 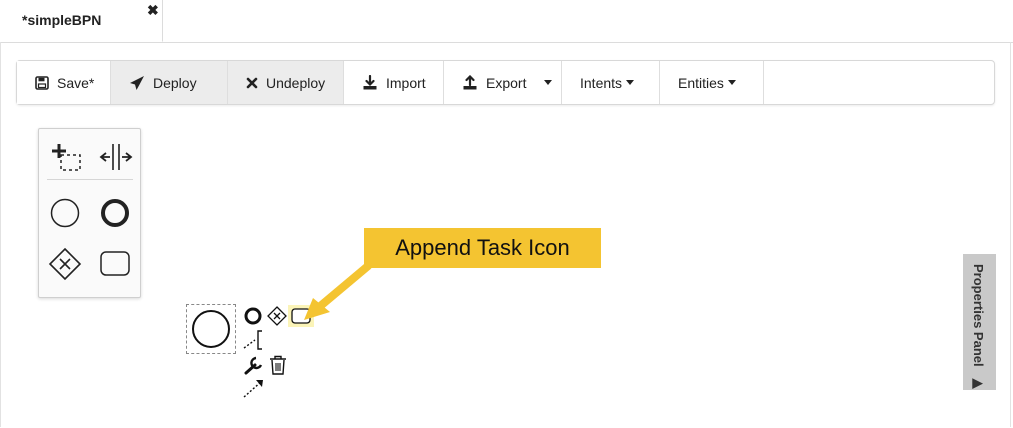 I want to click on append-gateway-icon, so click(x=277, y=316).